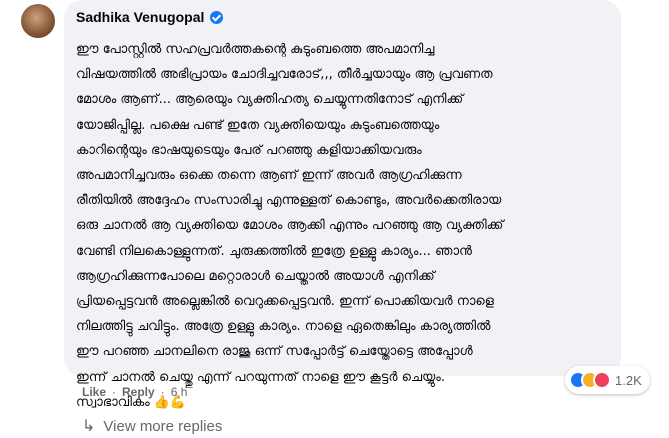  I want to click on comment-actions: Like · Reply · 6 h, so click(134, 392).